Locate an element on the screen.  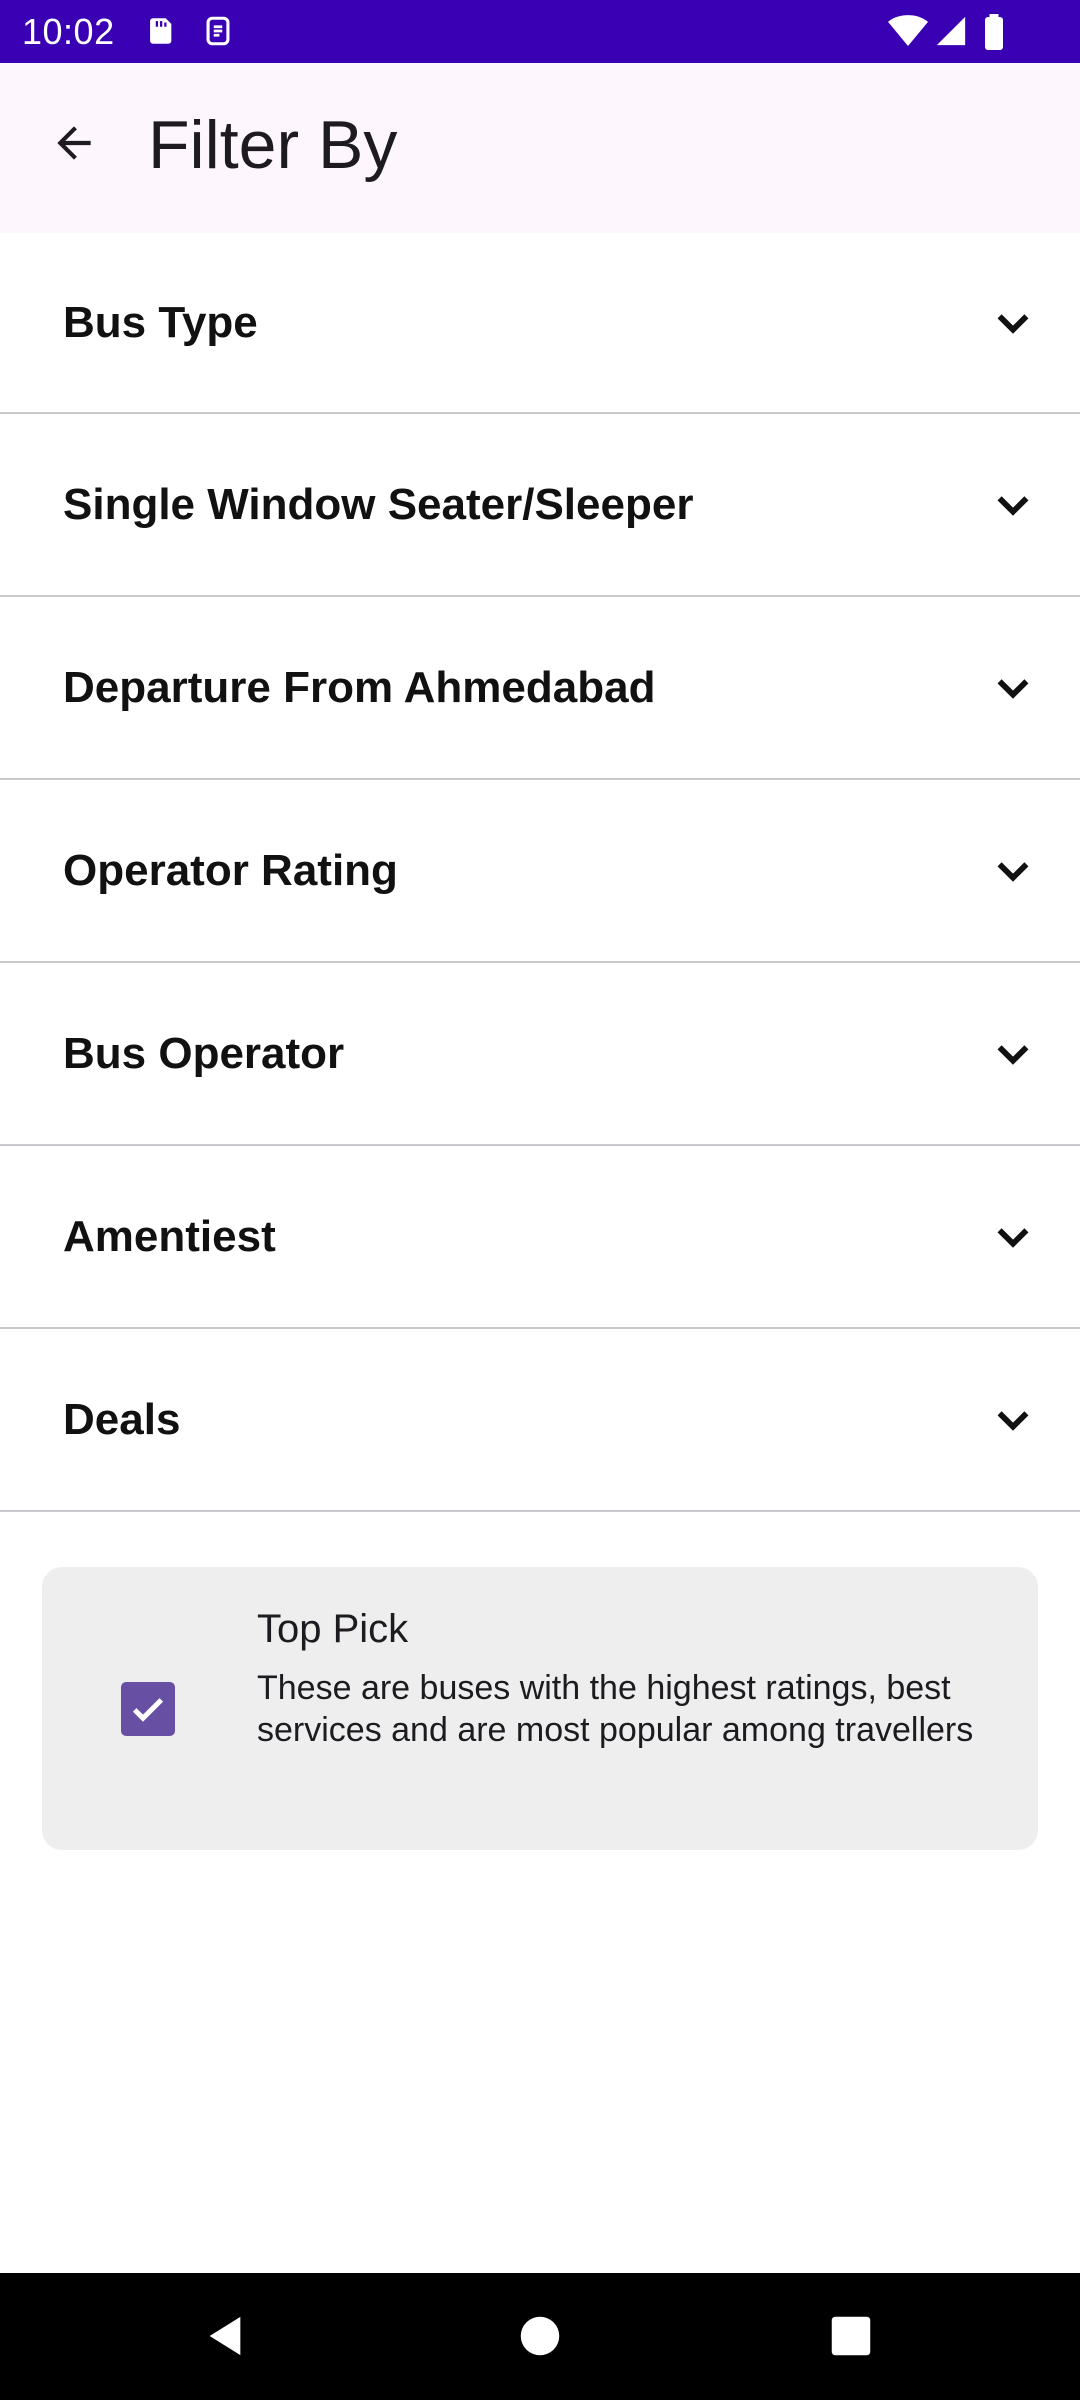
app-bar: Filter By is located at coordinates (540, 148).